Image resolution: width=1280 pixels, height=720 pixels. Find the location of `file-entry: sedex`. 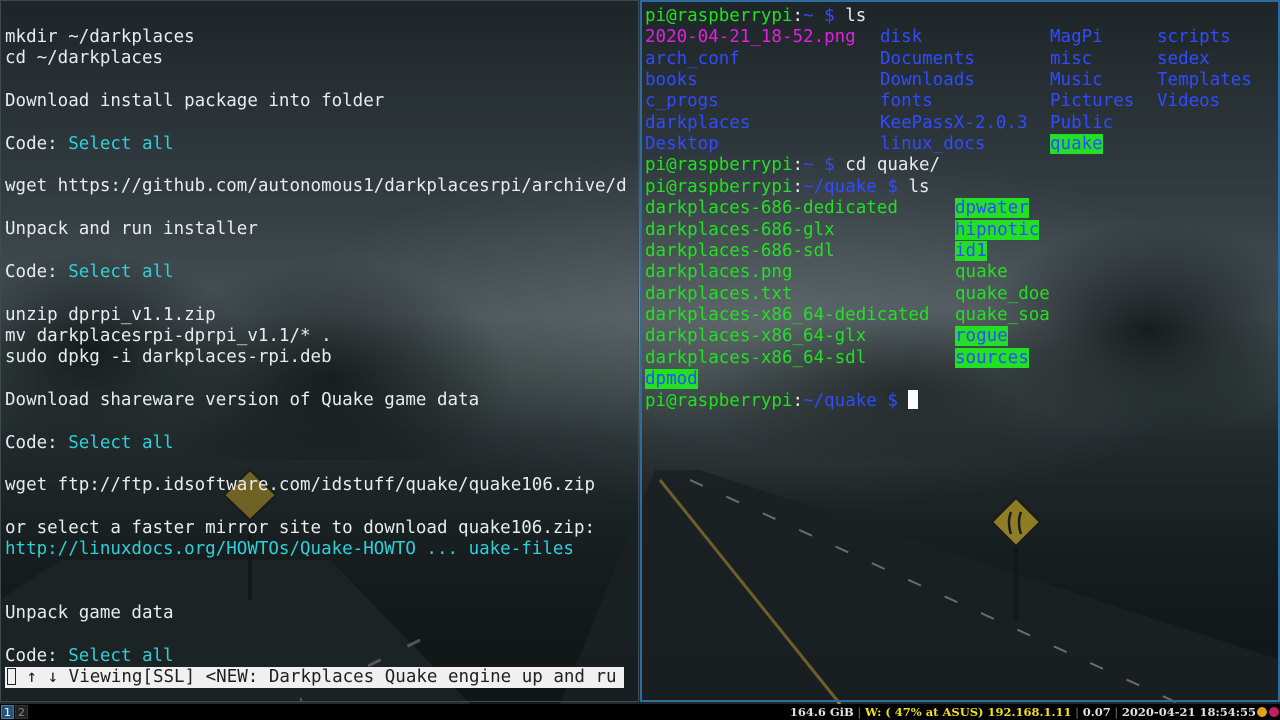

file-entry: sedex is located at coordinates (1183, 59).